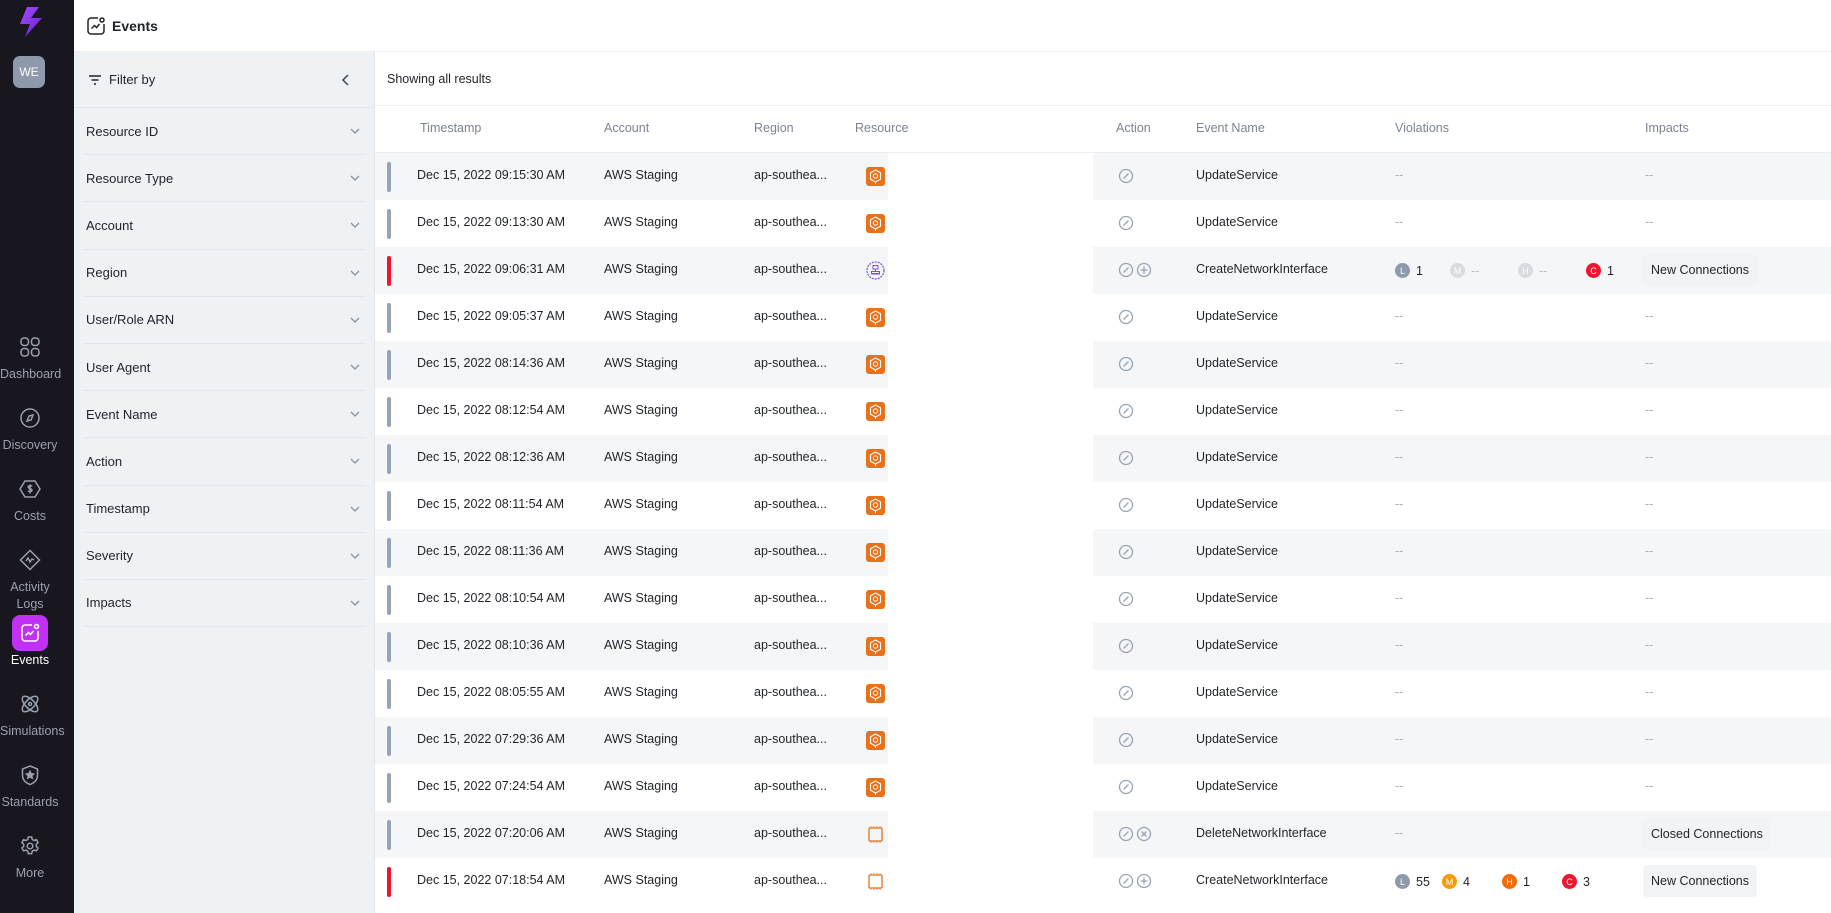 Image resolution: width=1831 pixels, height=913 pixels. What do you see at coordinates (225, 368) in the screenshot?
I see `filter-user-agent: User Agent` at bounding box center [225, 368].